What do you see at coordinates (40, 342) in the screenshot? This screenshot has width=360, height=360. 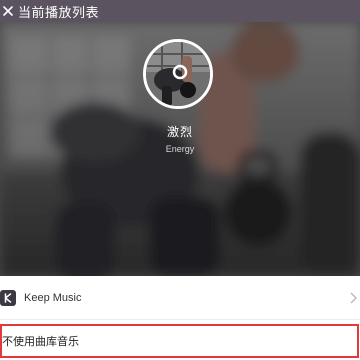 I see `no-library-music-label: 不使用曲库音乐` at bounding box center [40, 342].